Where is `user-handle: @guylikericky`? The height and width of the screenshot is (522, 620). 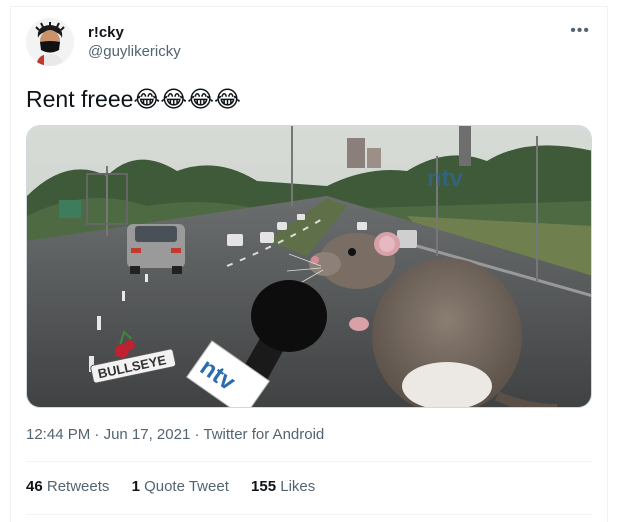 user-handle: @guylikericky is located at coordinates (134, 52).